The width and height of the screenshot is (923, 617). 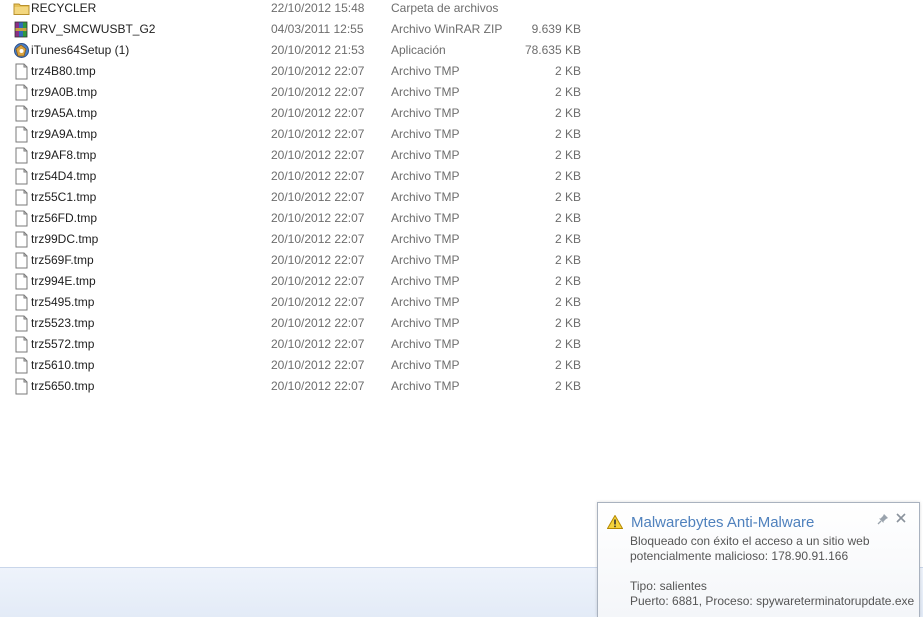 What do you see at coordinates (93, 29) in the screenshot?
I see `file-name: DRV_SMCWUSBT_G2` at bounding box center [93, 29].